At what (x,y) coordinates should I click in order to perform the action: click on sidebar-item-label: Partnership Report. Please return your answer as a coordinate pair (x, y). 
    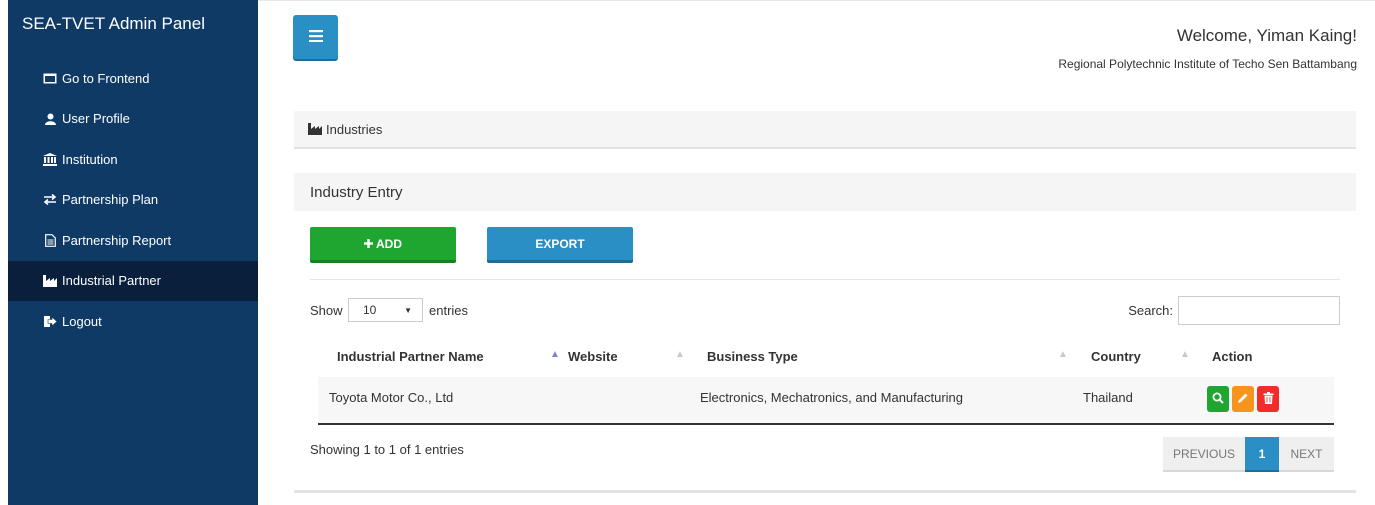
    Looking at the image, I should click on (117, 240).